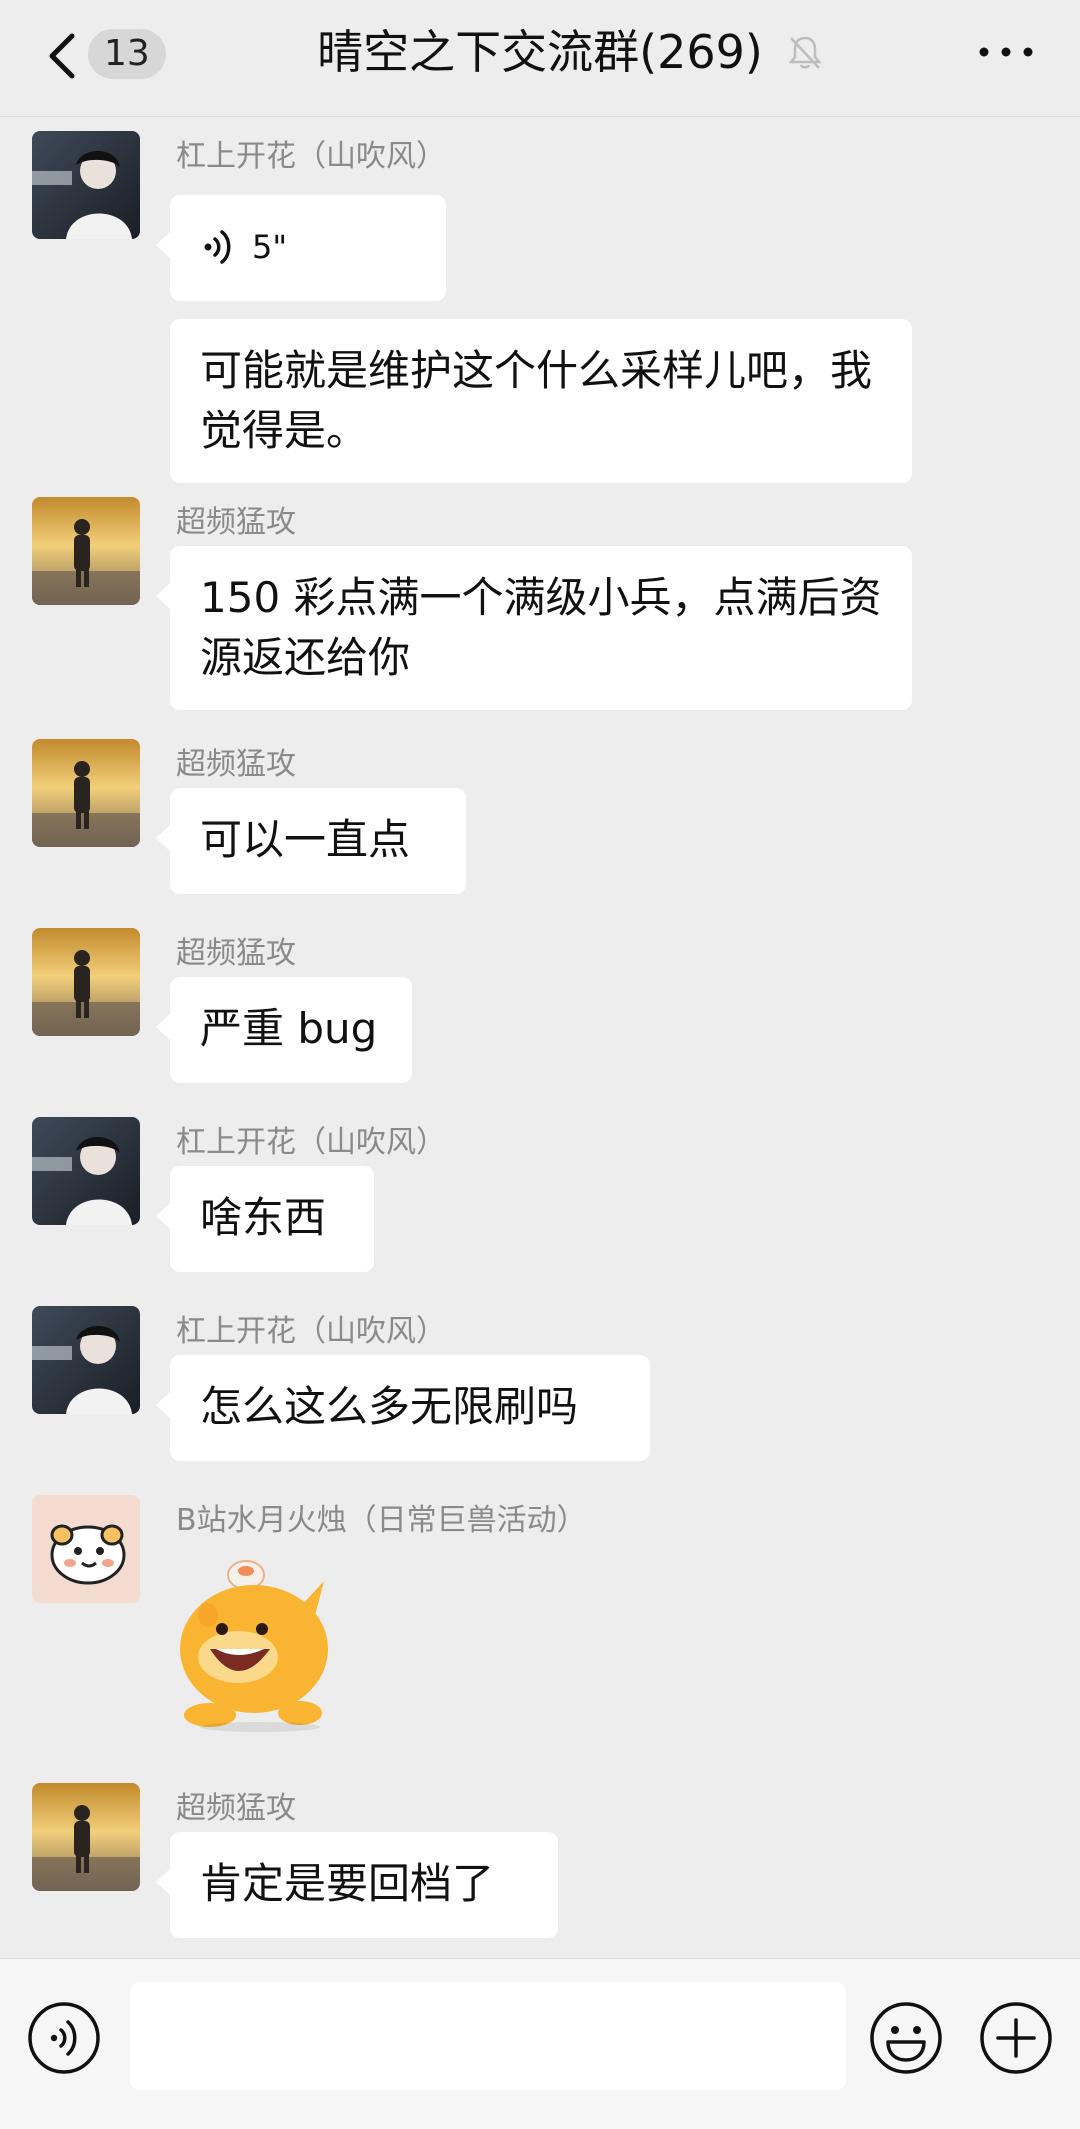  Describe the element at coordinates (534, 628) in the screenshot. I see `text-bubble: 150 彩点满一个满级小兵，点满后资源返还给你` at that location.